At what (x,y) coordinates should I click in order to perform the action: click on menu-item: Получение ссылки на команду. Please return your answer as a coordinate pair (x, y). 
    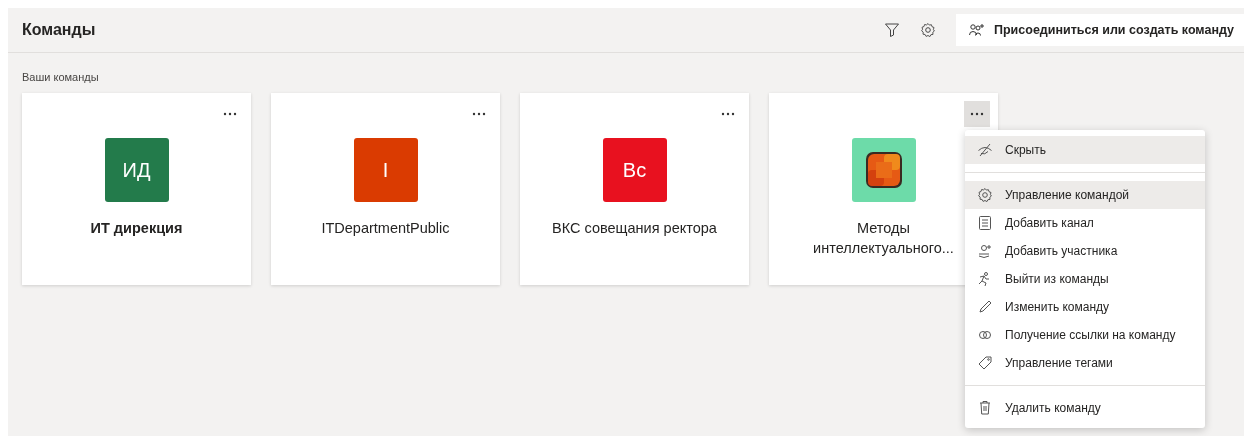
    Looking at the image, I should click on (1085, 335).